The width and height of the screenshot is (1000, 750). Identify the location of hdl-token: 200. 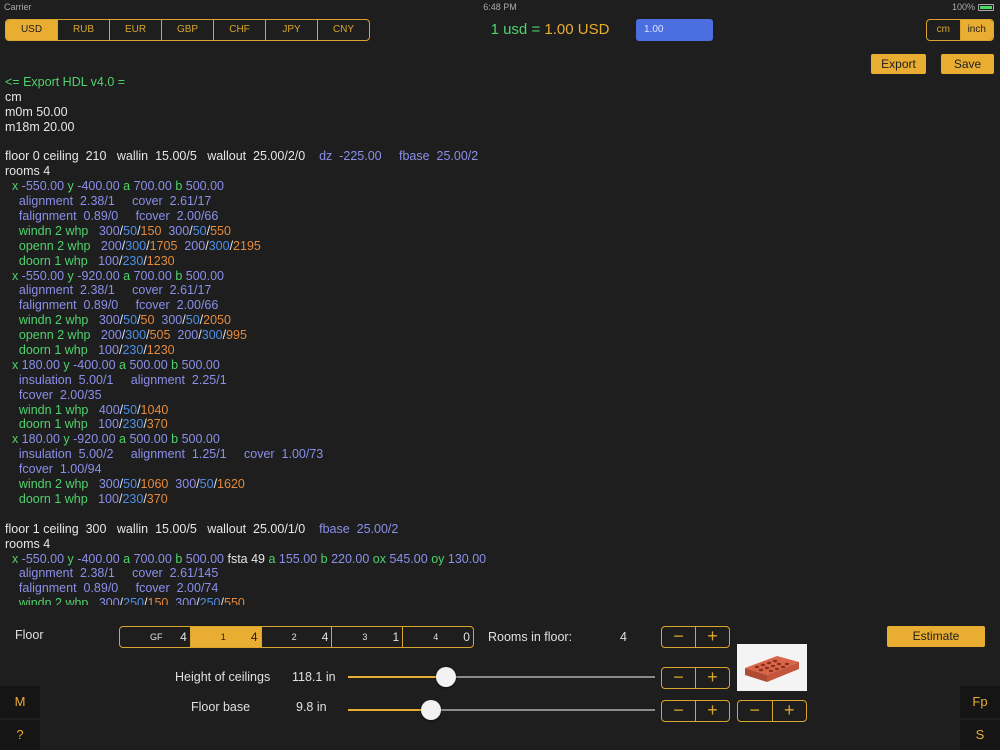
(111, 245).